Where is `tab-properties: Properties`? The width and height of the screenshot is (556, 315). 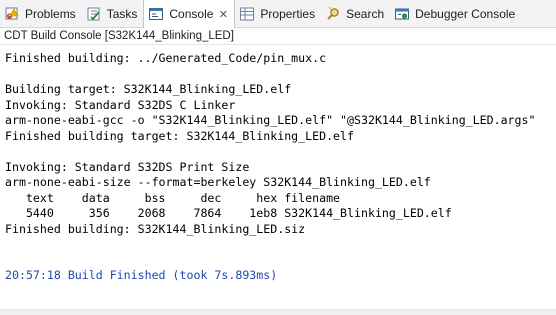 tab-properties: Properties is located at coordinates (278, 13).